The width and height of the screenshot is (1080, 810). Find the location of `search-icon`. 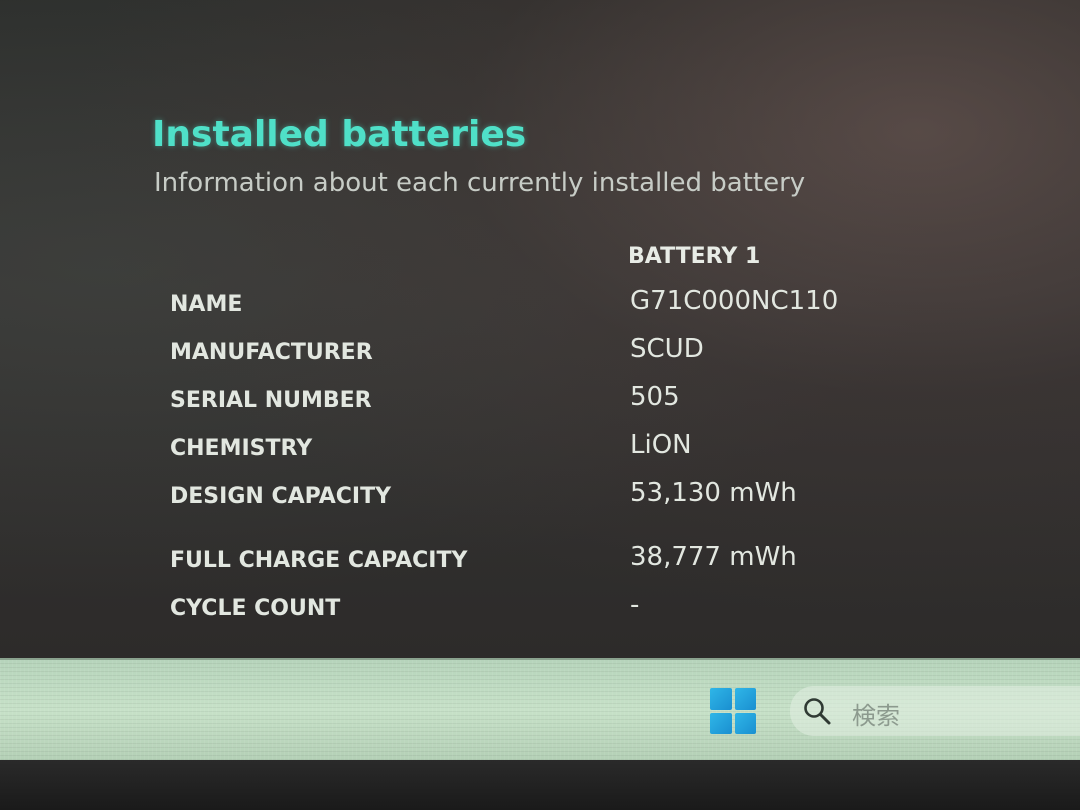

search-icon is located at coordinates (817, 711).